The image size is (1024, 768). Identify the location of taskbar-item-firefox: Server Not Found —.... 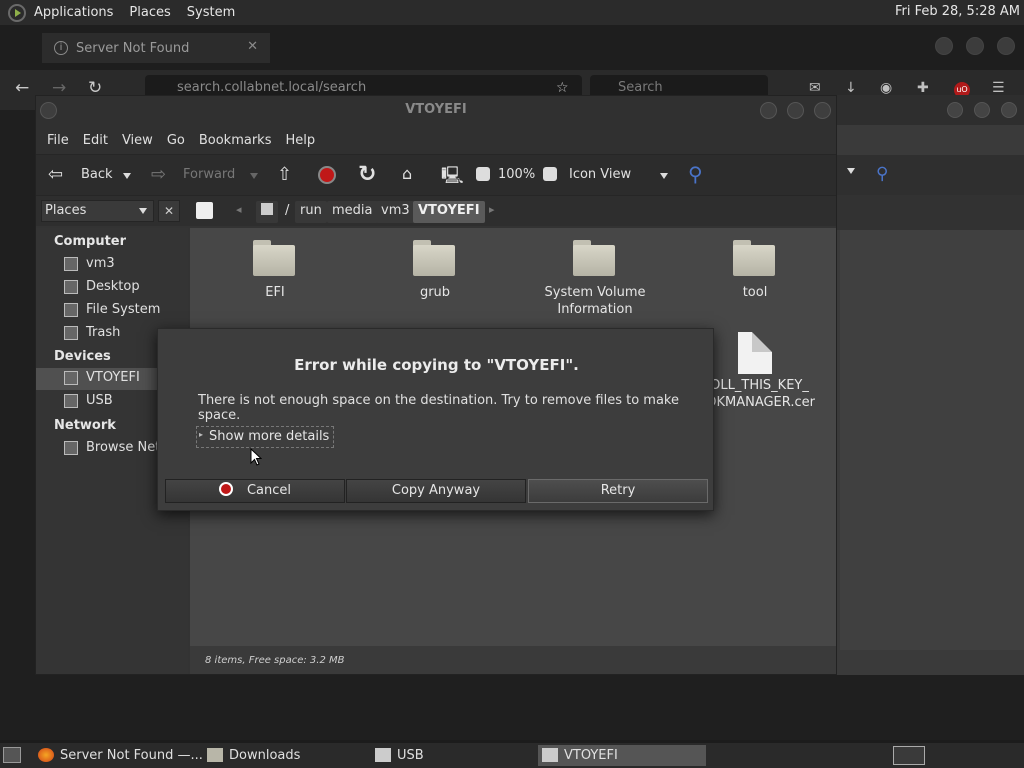
(118, 755).